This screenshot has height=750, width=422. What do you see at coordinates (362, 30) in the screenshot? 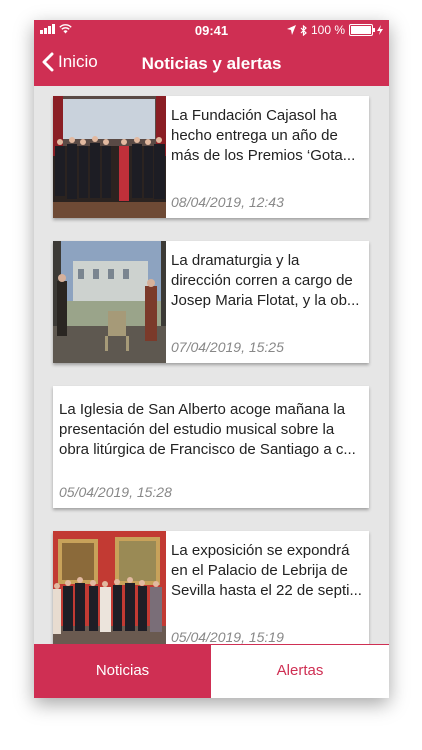
I see `battery-icon` at bounding box center [362, 30].